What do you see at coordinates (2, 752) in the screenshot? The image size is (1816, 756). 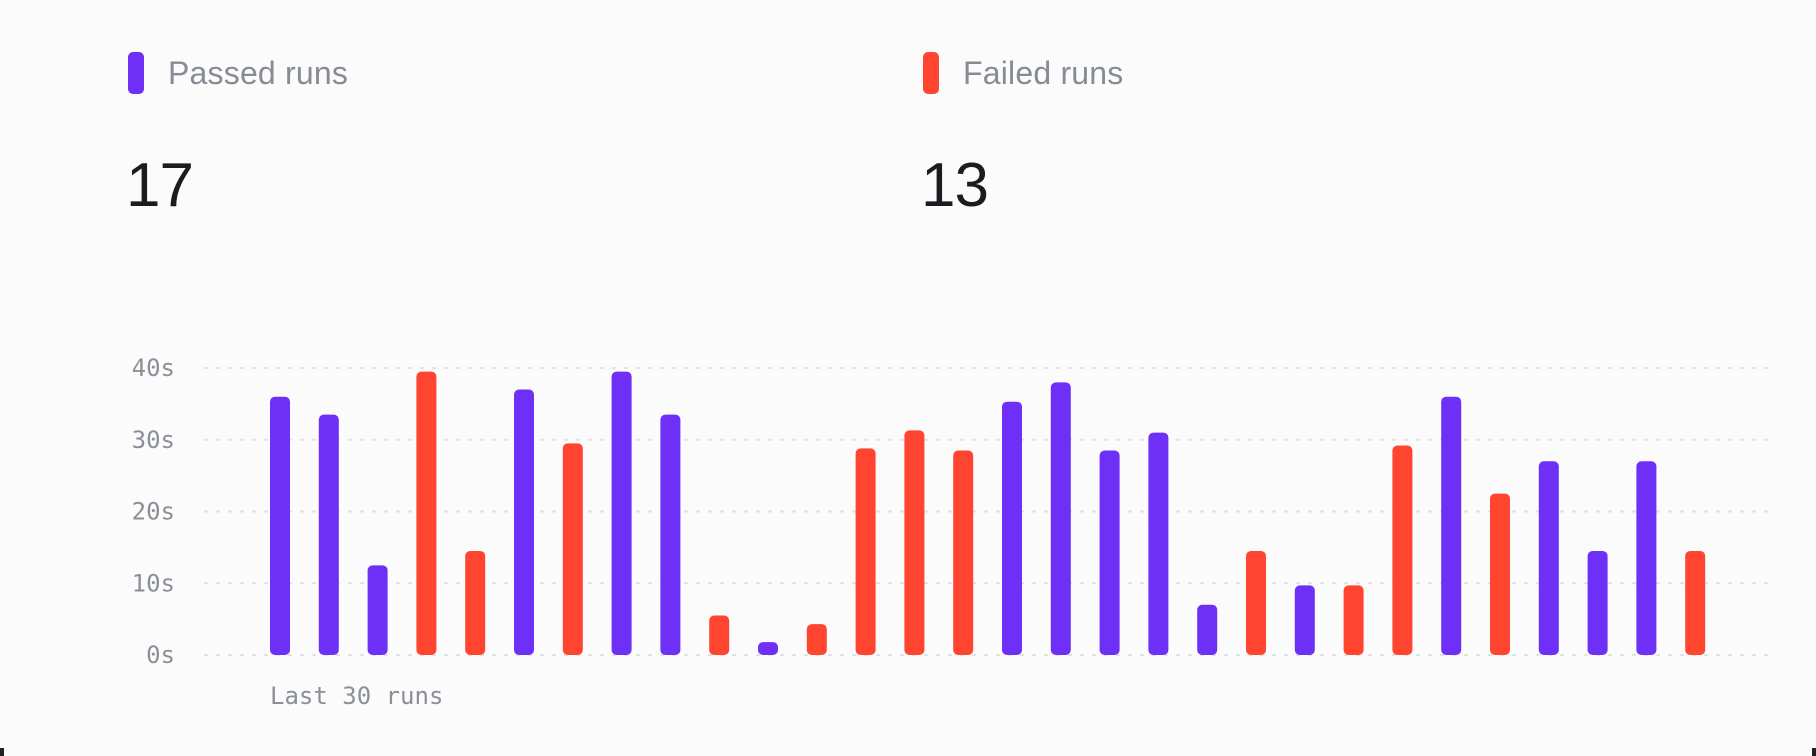 I see `edge-mark-left` at bounding box center [2, 752].